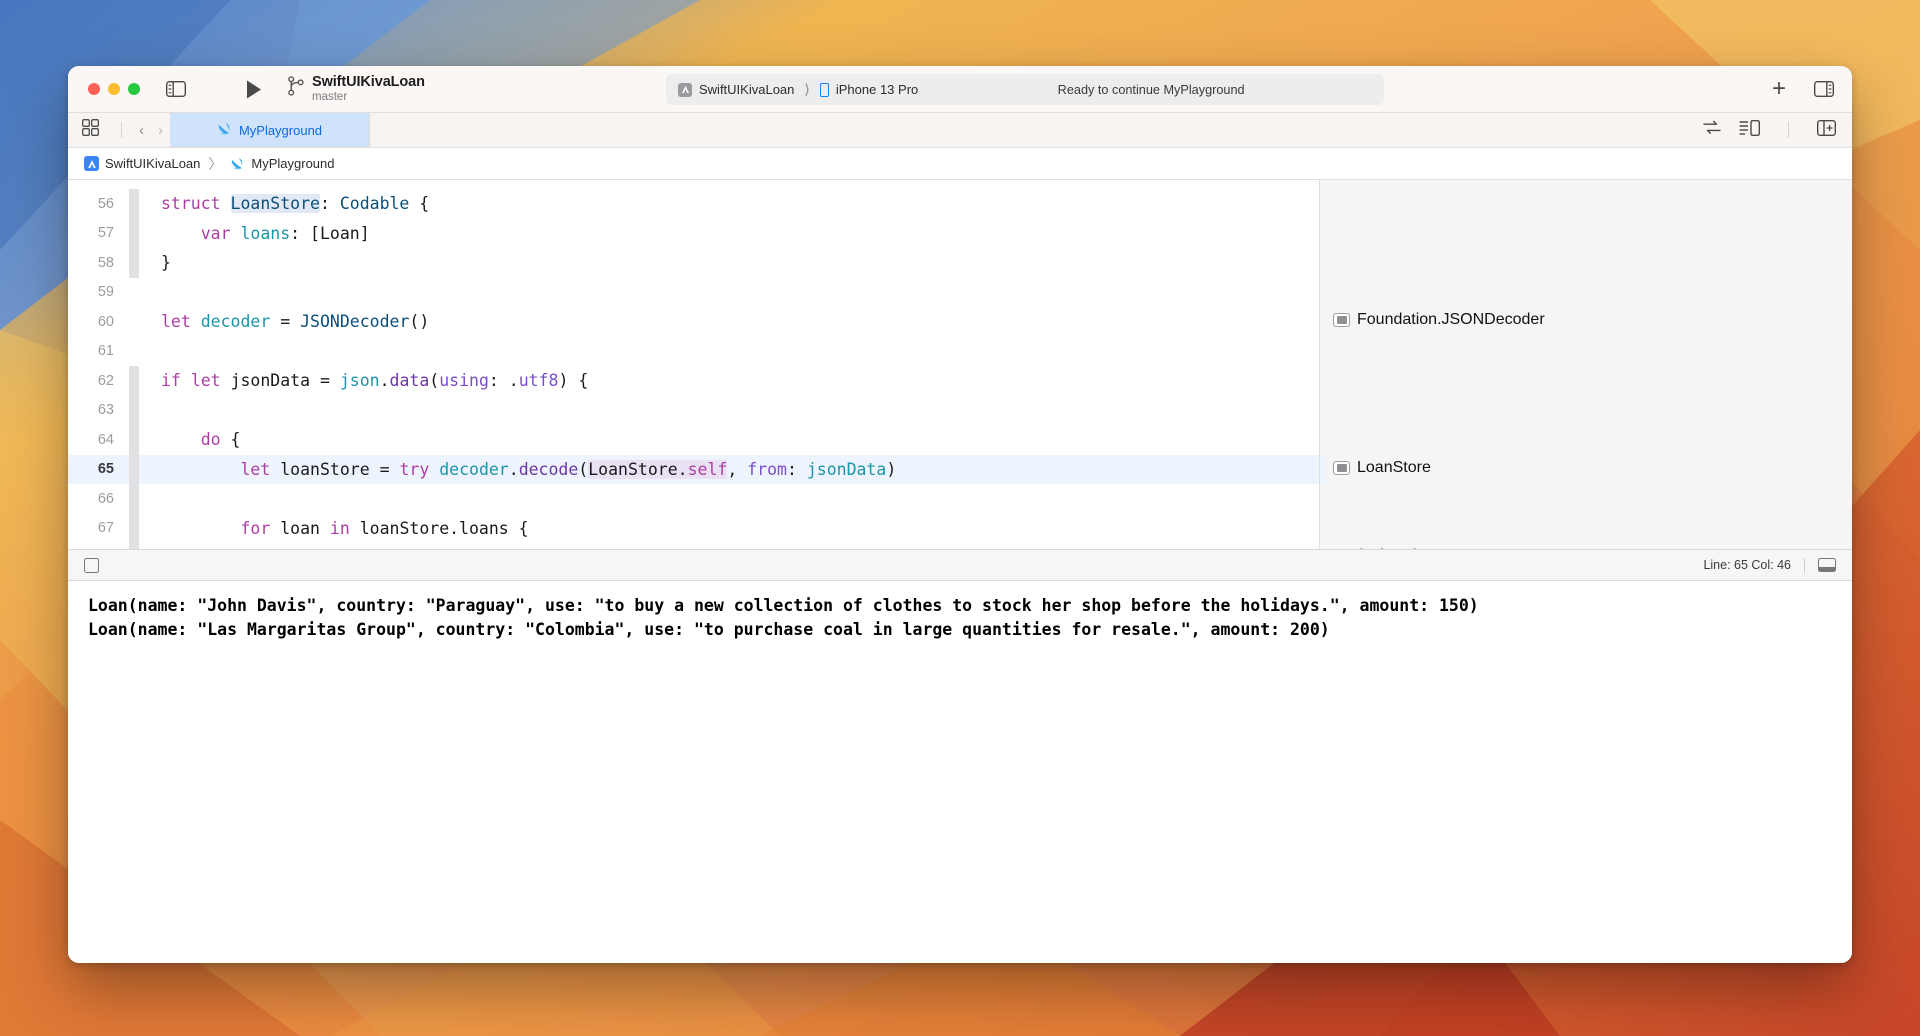 This screenshot has height=1036, width=1920. What do you see at coordinates (105, 528) in the screenshot?
I see `line-number: 67` at bounding box center [105, 528].